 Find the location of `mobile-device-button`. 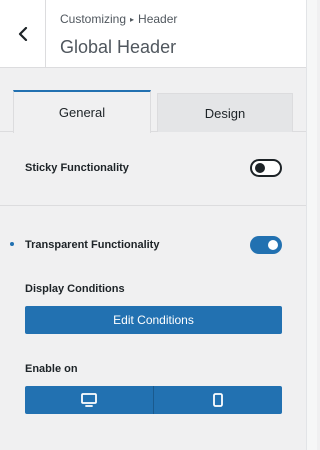

mobile-device-button is located at coordinates (217, 400).